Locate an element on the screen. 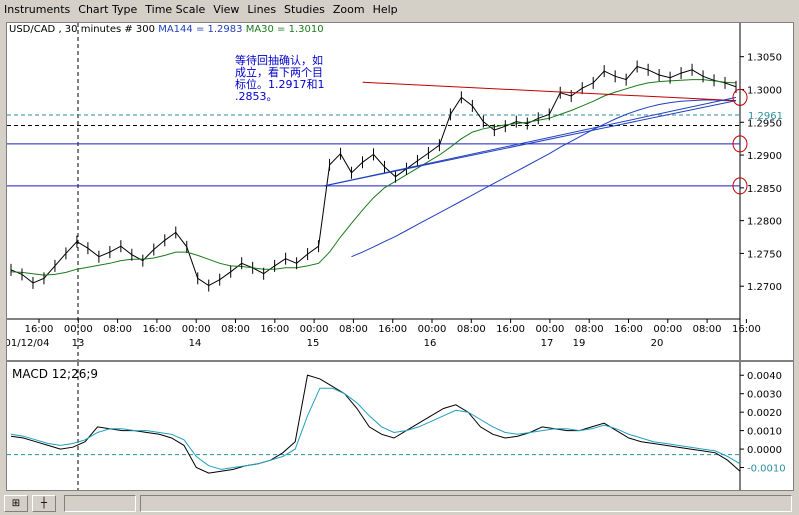  ma30-label: MA30 = 1.3010 is located at coordinates (284, 29).